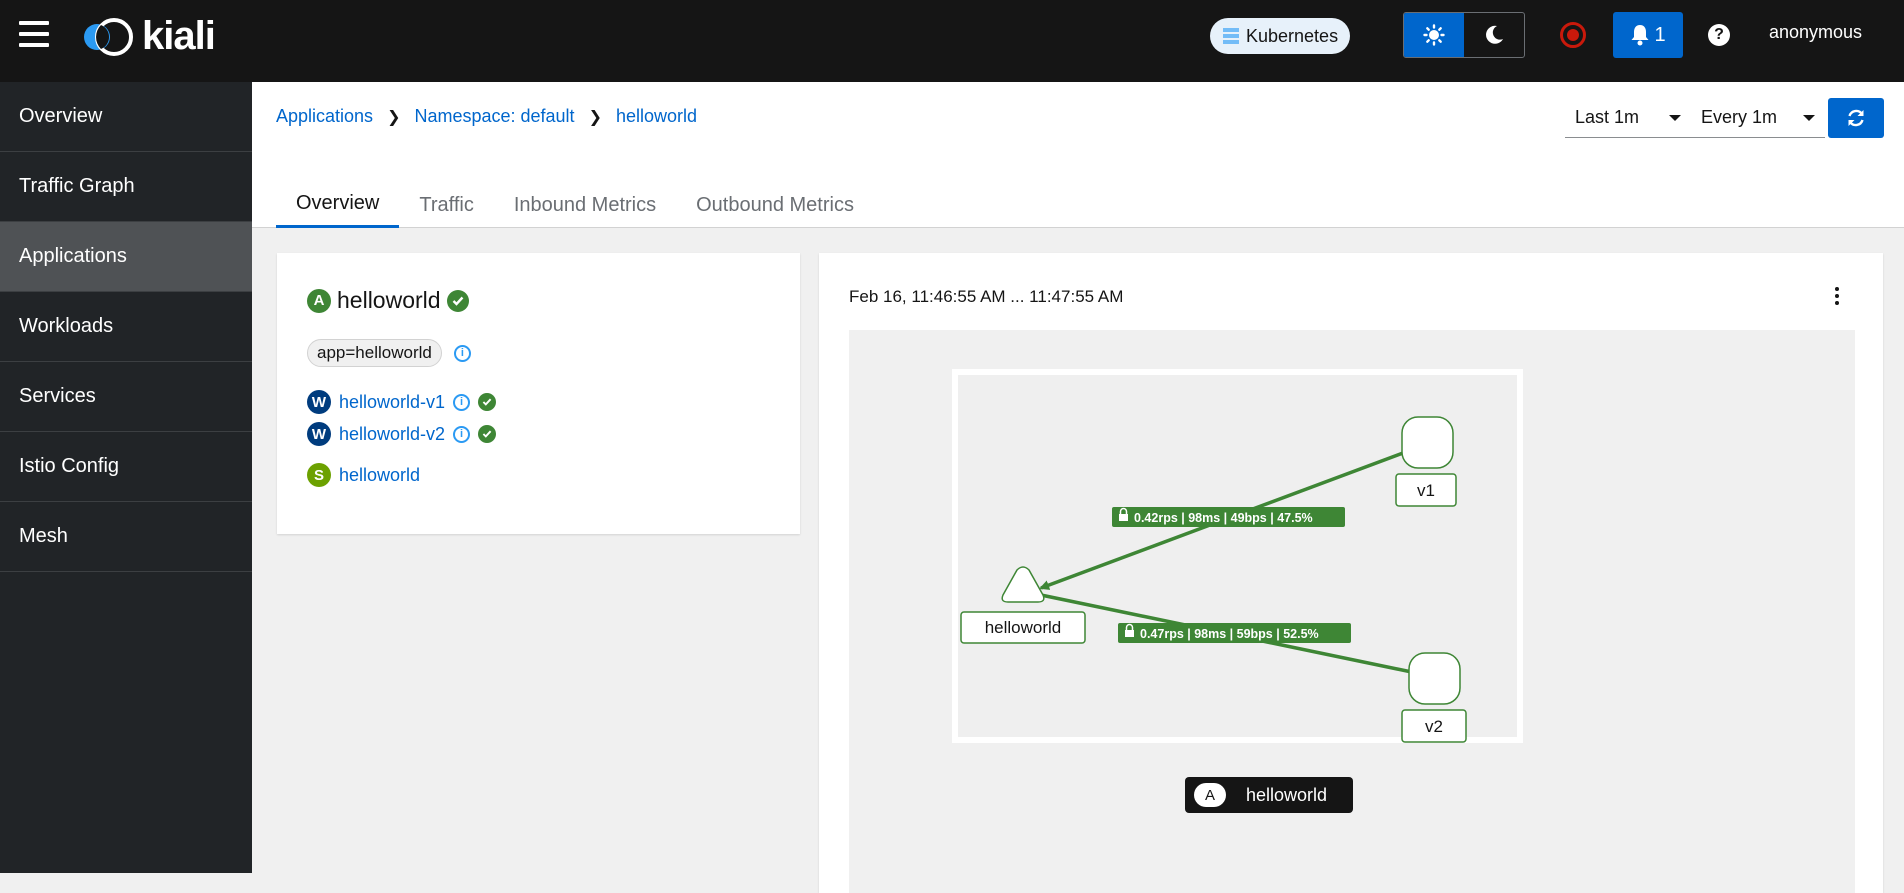  I want to click on service-link: helloworld, so click(379, 475).